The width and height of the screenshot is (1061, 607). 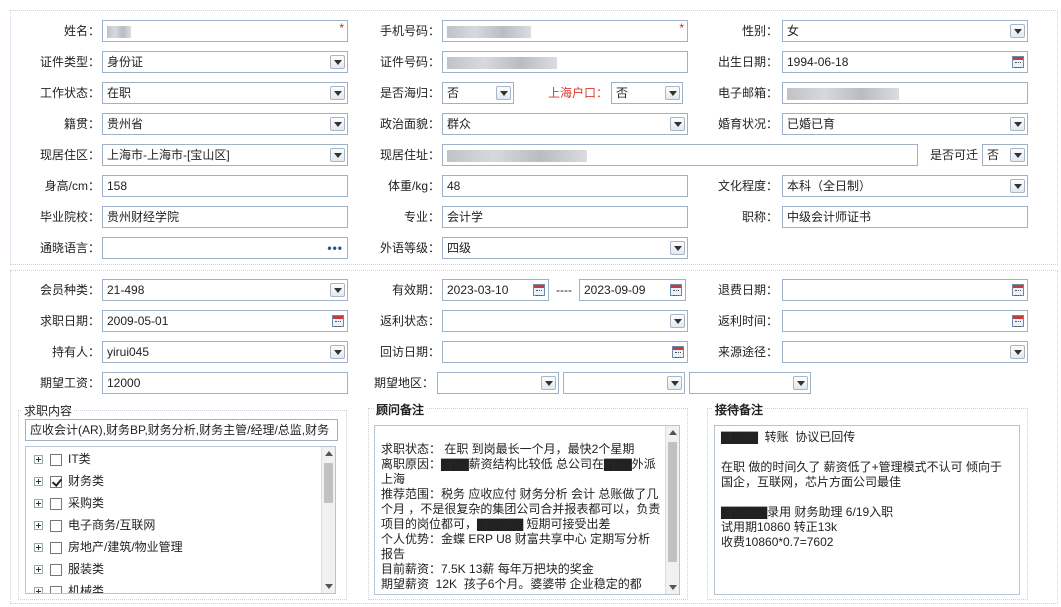 What do you see at coordinates (565, 217) in the screenshot?
I see `major-field: 会计学` at bounding box center [565, 217].